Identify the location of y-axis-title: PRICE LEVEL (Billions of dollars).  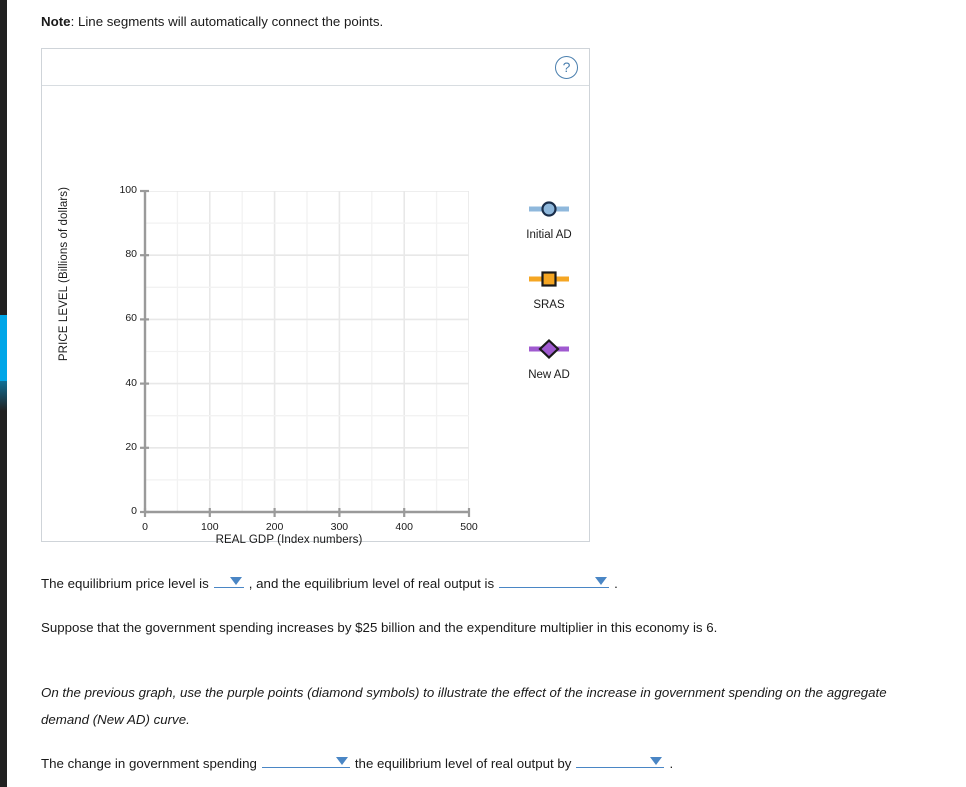
(64, 274).